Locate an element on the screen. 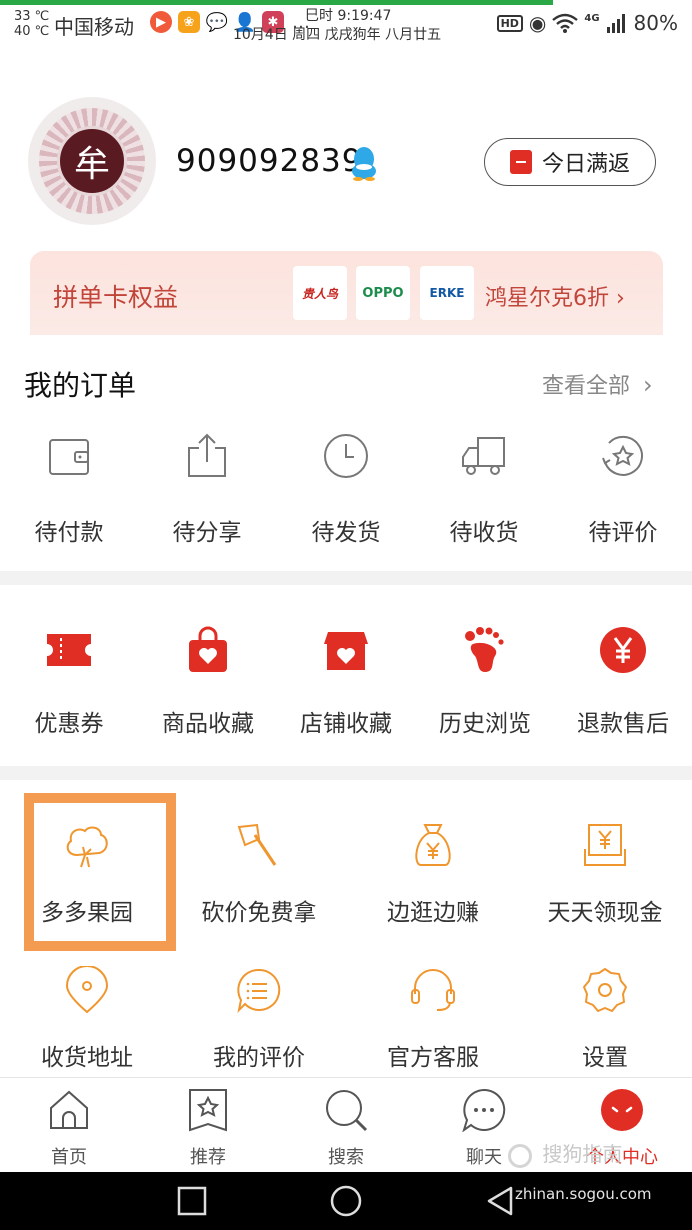  settings-icon is located at coordinates (605, 990).